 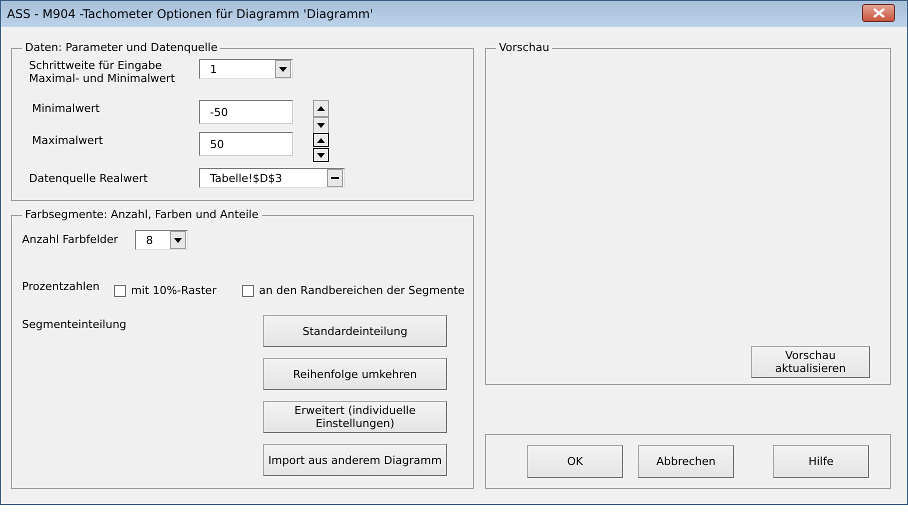 I want to click on collapse-icon, so click(x=335, y=178).